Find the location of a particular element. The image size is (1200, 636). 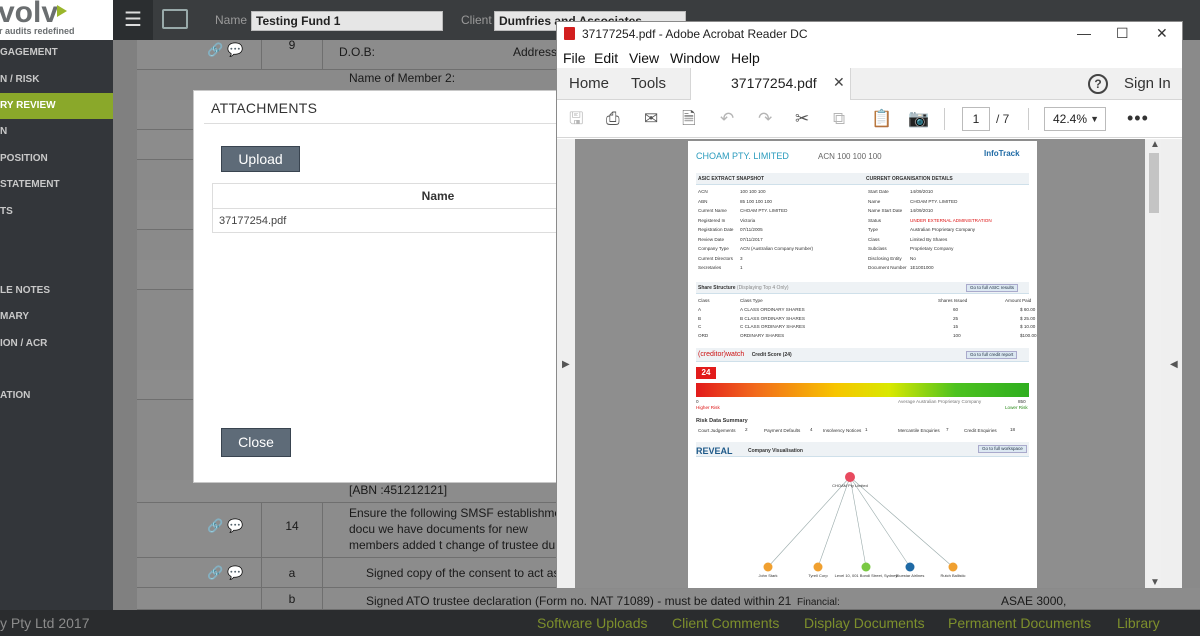

clipboard-icon: 📋 is located at coordinates (881, 119).